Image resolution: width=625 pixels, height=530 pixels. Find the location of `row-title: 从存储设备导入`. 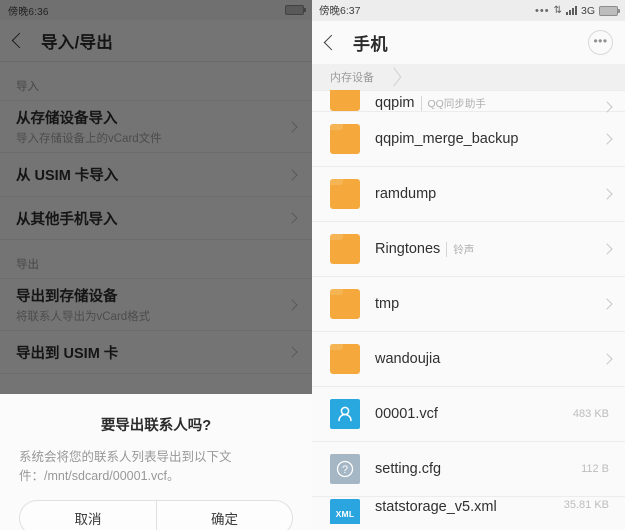

row-title: 从存储设备导入 is located at coordinates (67, 119).